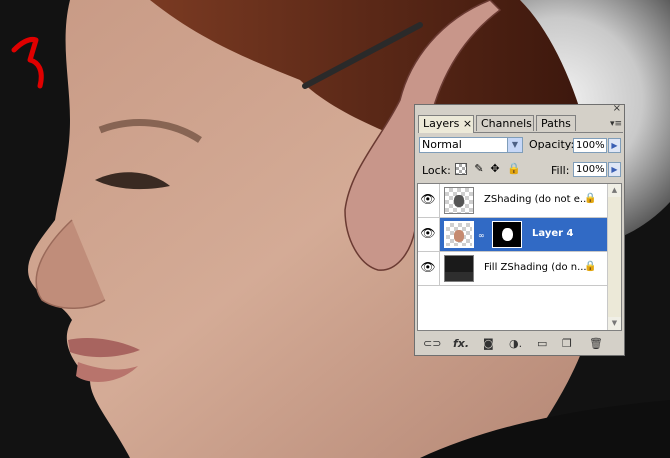 The height and width of the screenshot is (458, 670). What do you see at coordinates (519, 109) in the screenshot?
I see `panel-titlebar: ×` at bounding box center [519, 109].